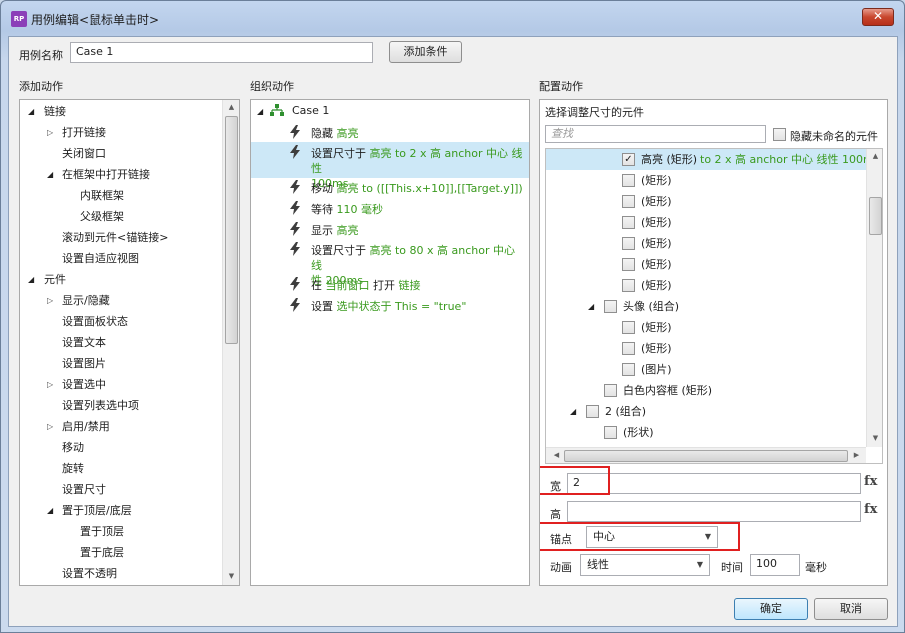 This screenshot has height=633, width=905. Describe the element at coordinates (120, 300) in the screenshot. I see `add-action-item: ▷ 显示/隐藏` at that location.